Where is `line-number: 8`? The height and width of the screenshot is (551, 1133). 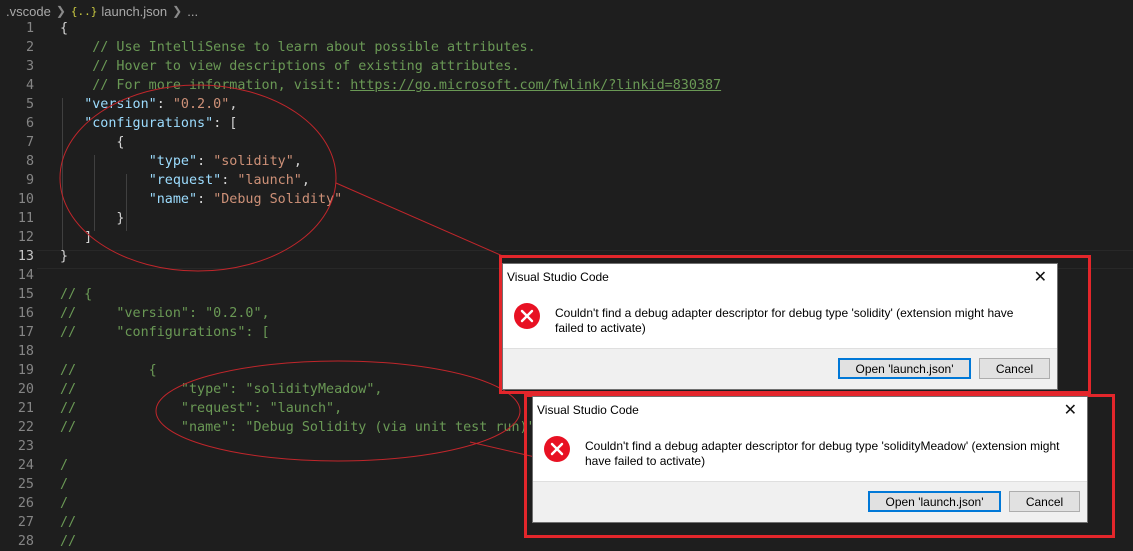 line-number: 8 is located at coordinates (29, 161).